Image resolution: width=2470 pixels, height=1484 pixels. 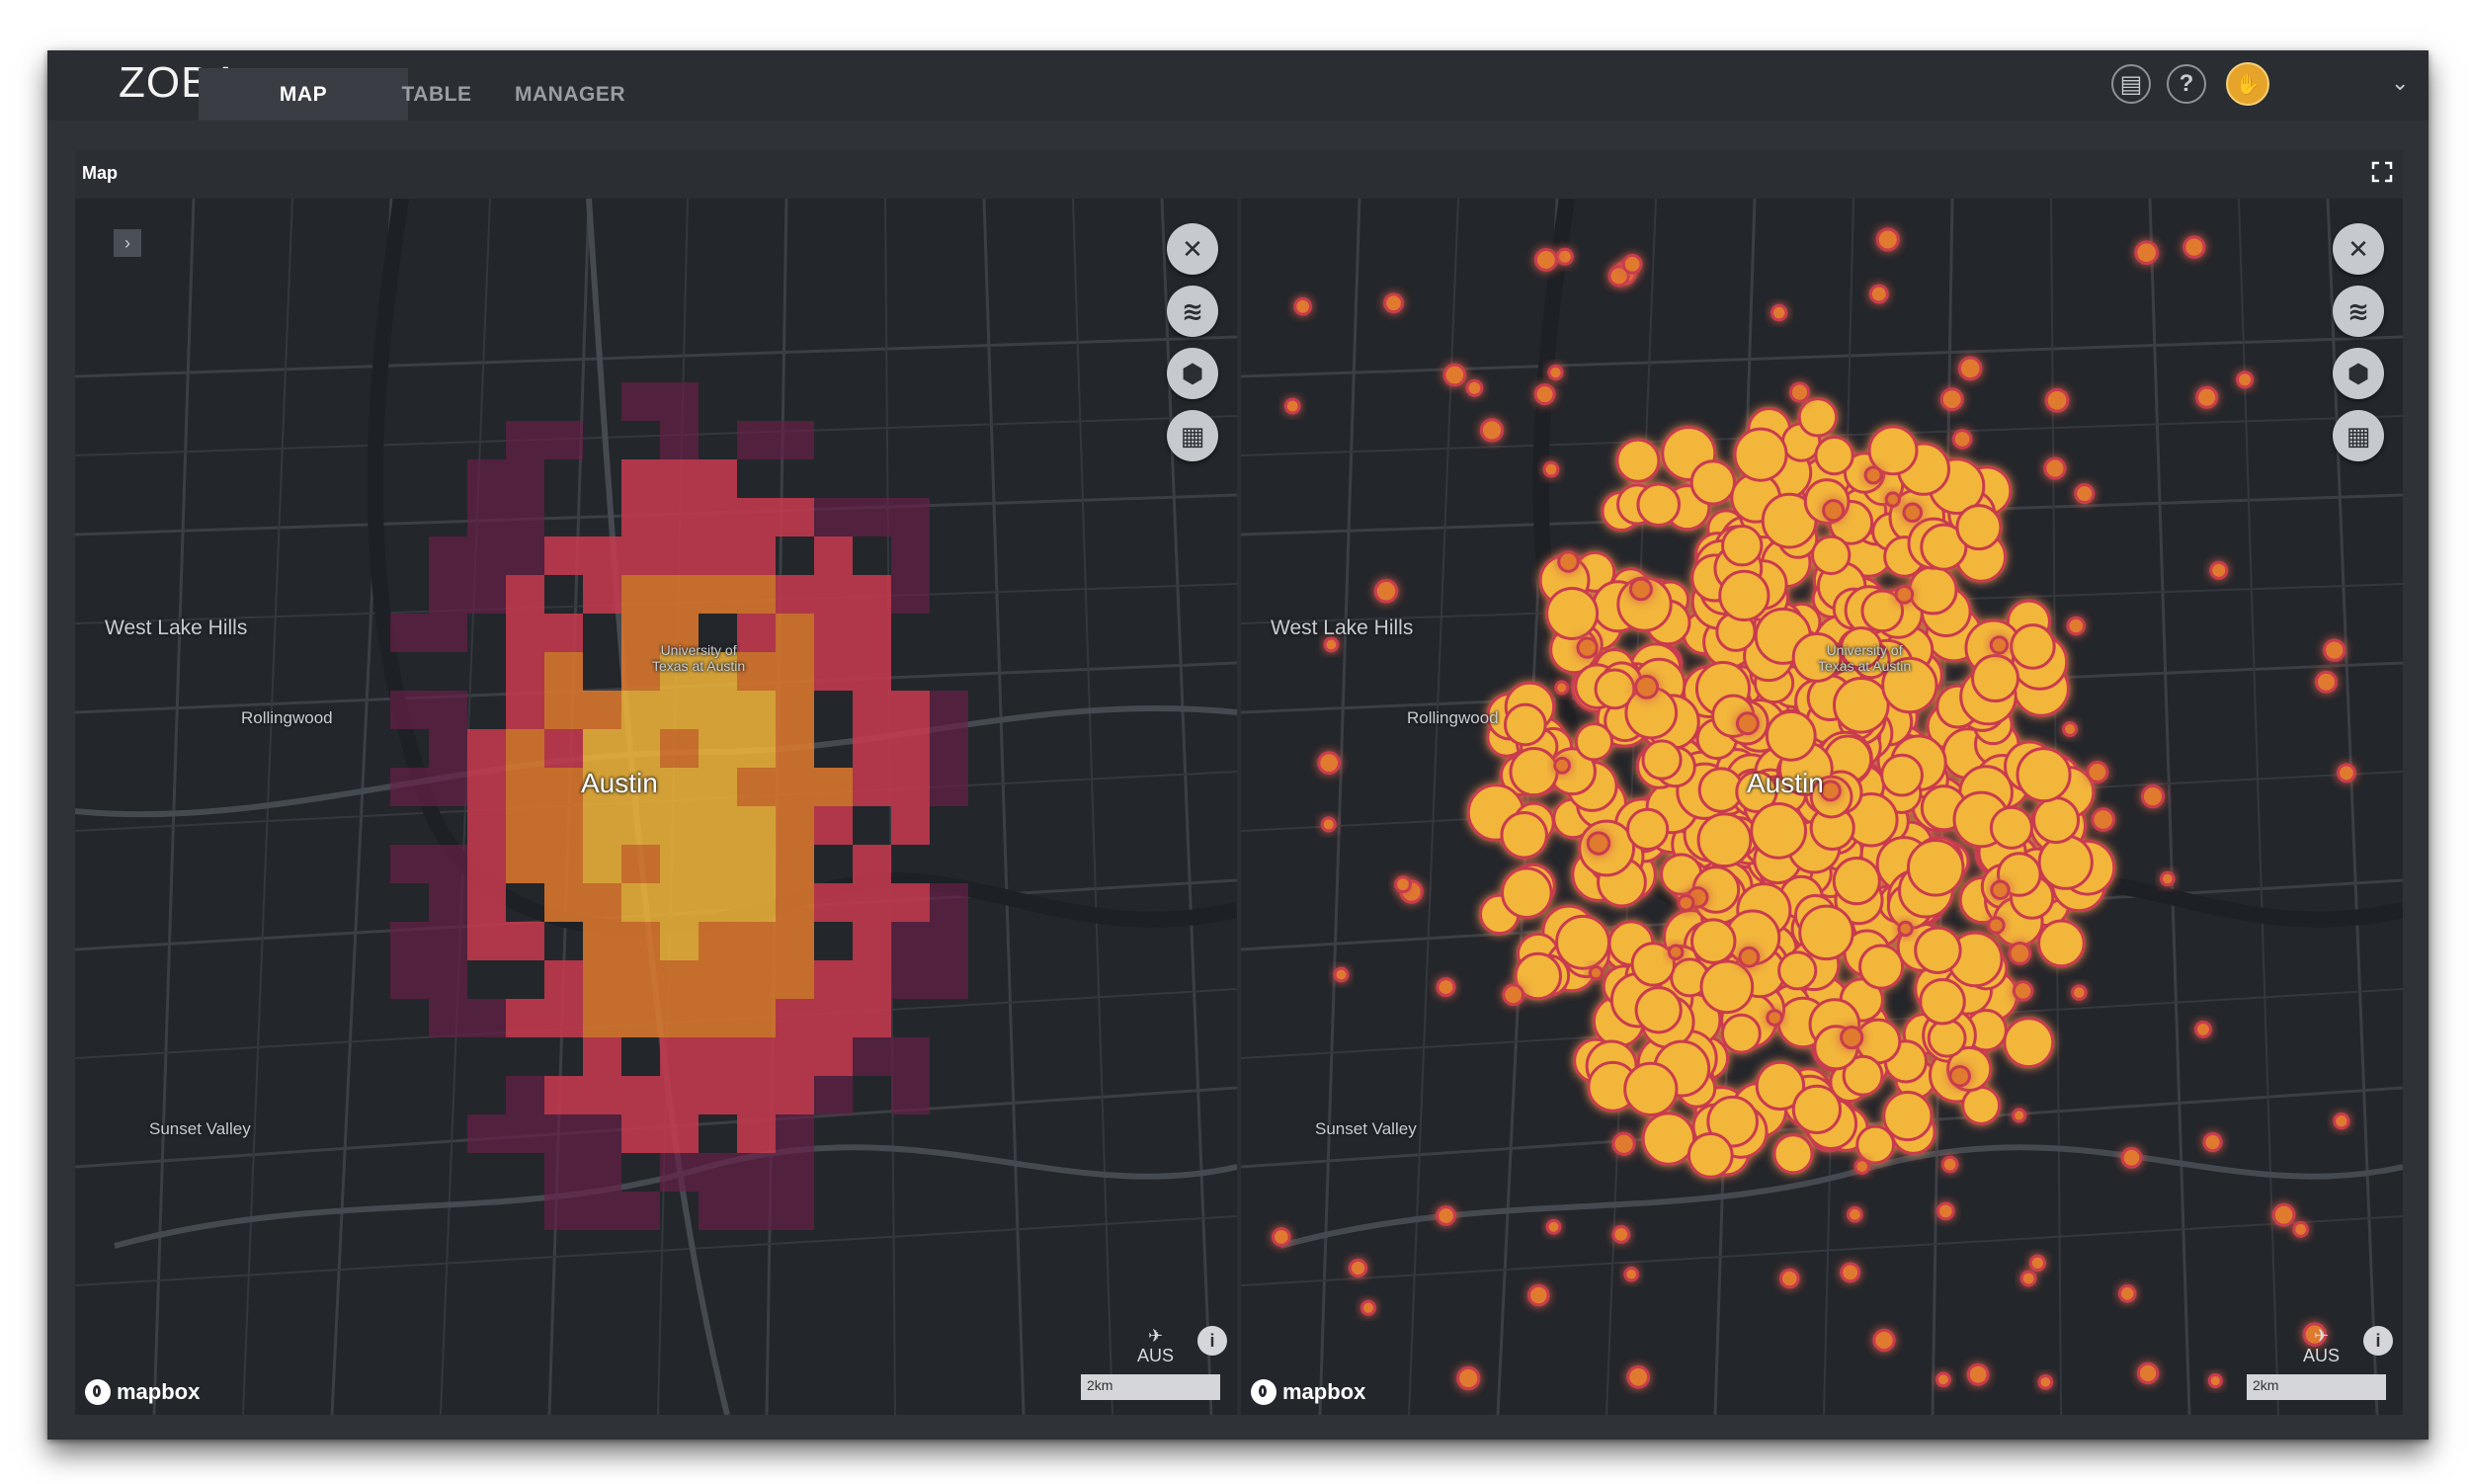 What do you see at coordinates (2247, 84) in the screenshot?
I see `user-avatar: ✋` at bounding box center [2247, 84].